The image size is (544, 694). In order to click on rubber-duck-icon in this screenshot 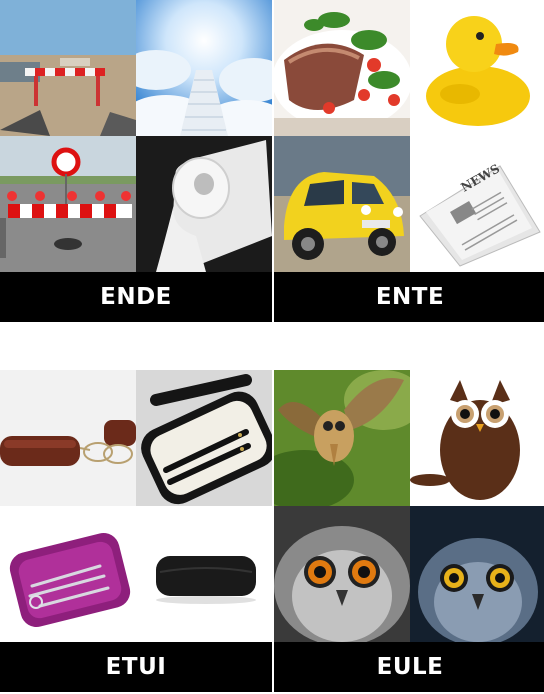, I will do `click(477, 68)`.